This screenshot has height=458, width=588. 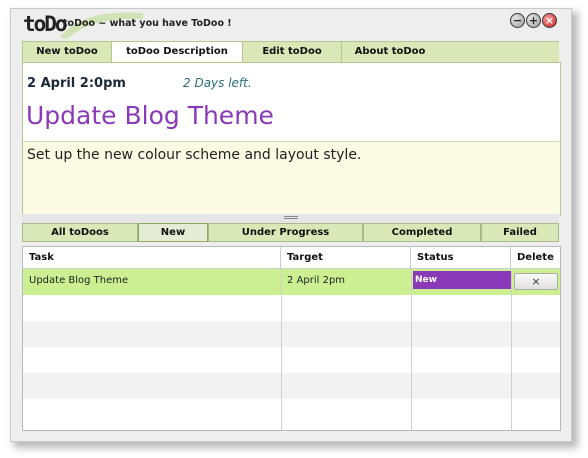 What do you see at coordinates (80, 232) in the screenshot?
I see `filter-tab-all: All toDoos` at bounding box center [80, 232].